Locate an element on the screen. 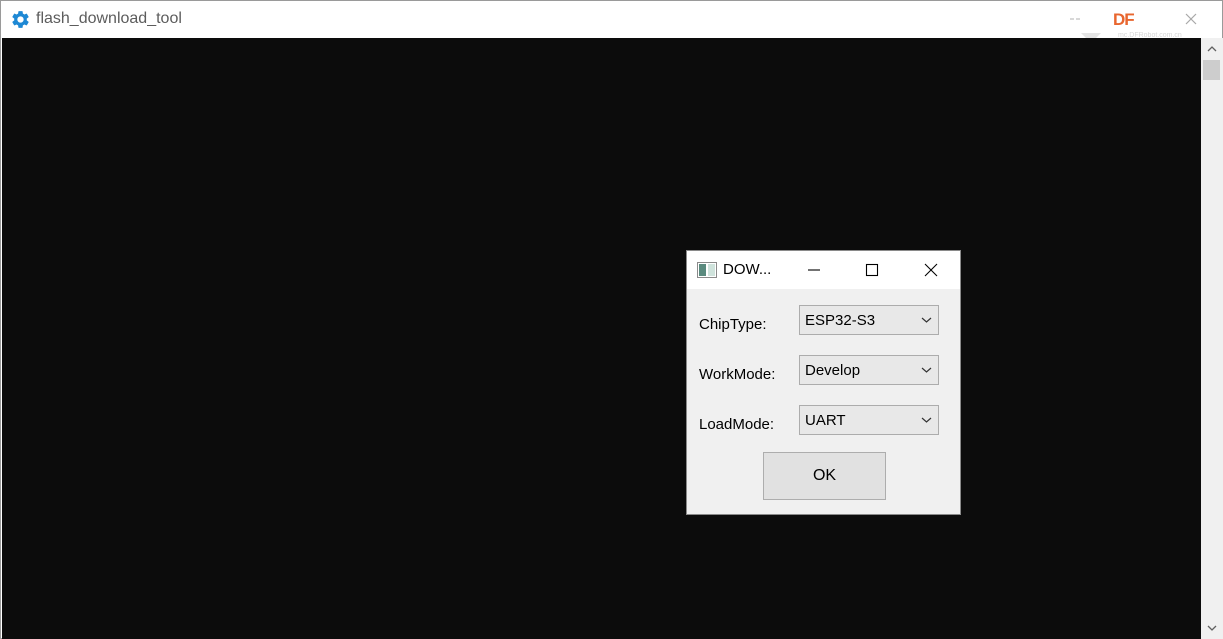 The height and width of the screenshot is (639, 1223). gear-icon is located at coordinates (20, 19).